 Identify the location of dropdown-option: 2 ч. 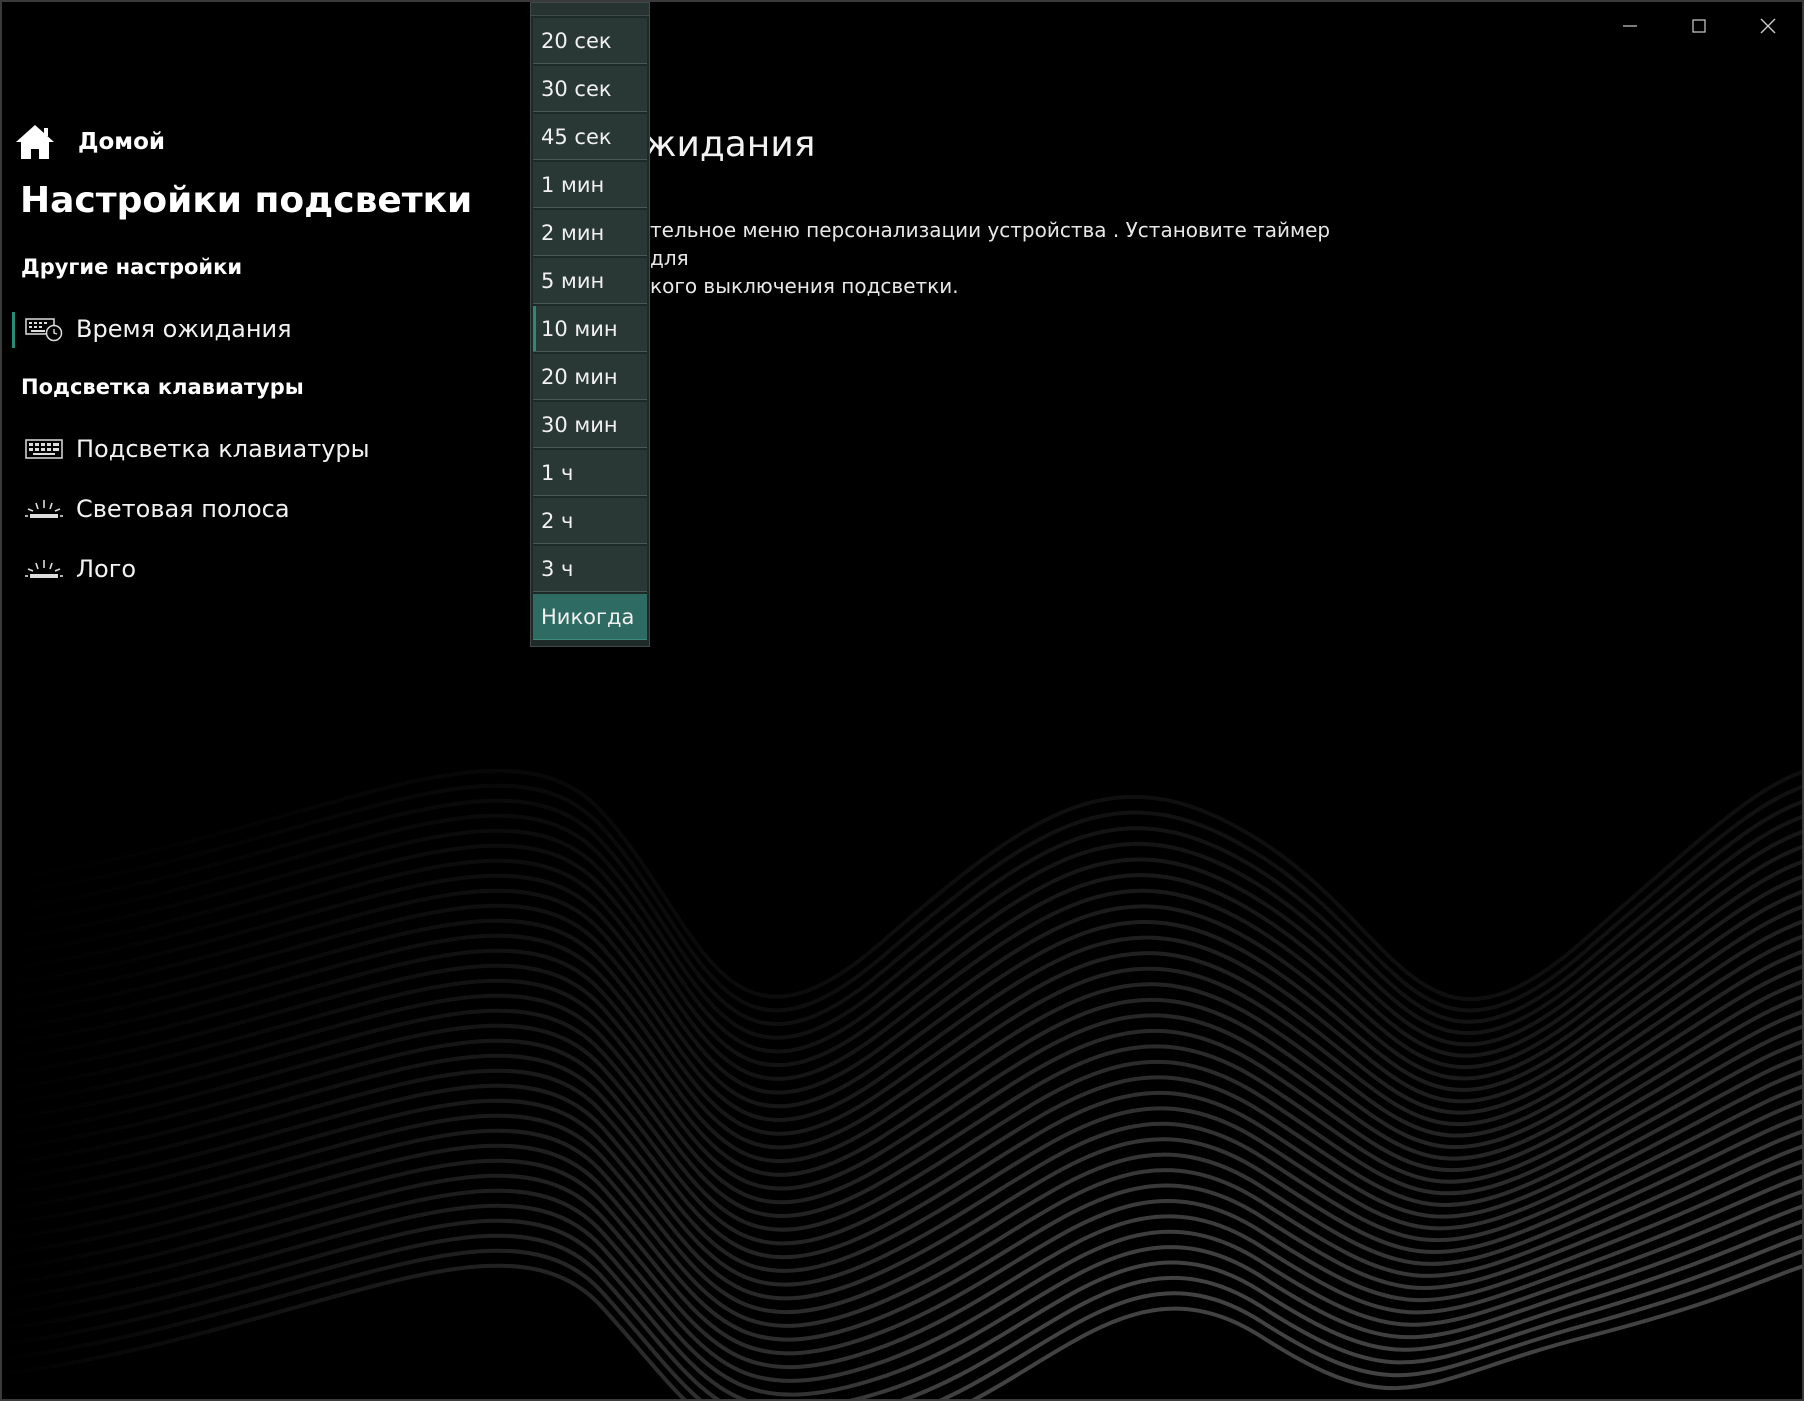
(590, 521).